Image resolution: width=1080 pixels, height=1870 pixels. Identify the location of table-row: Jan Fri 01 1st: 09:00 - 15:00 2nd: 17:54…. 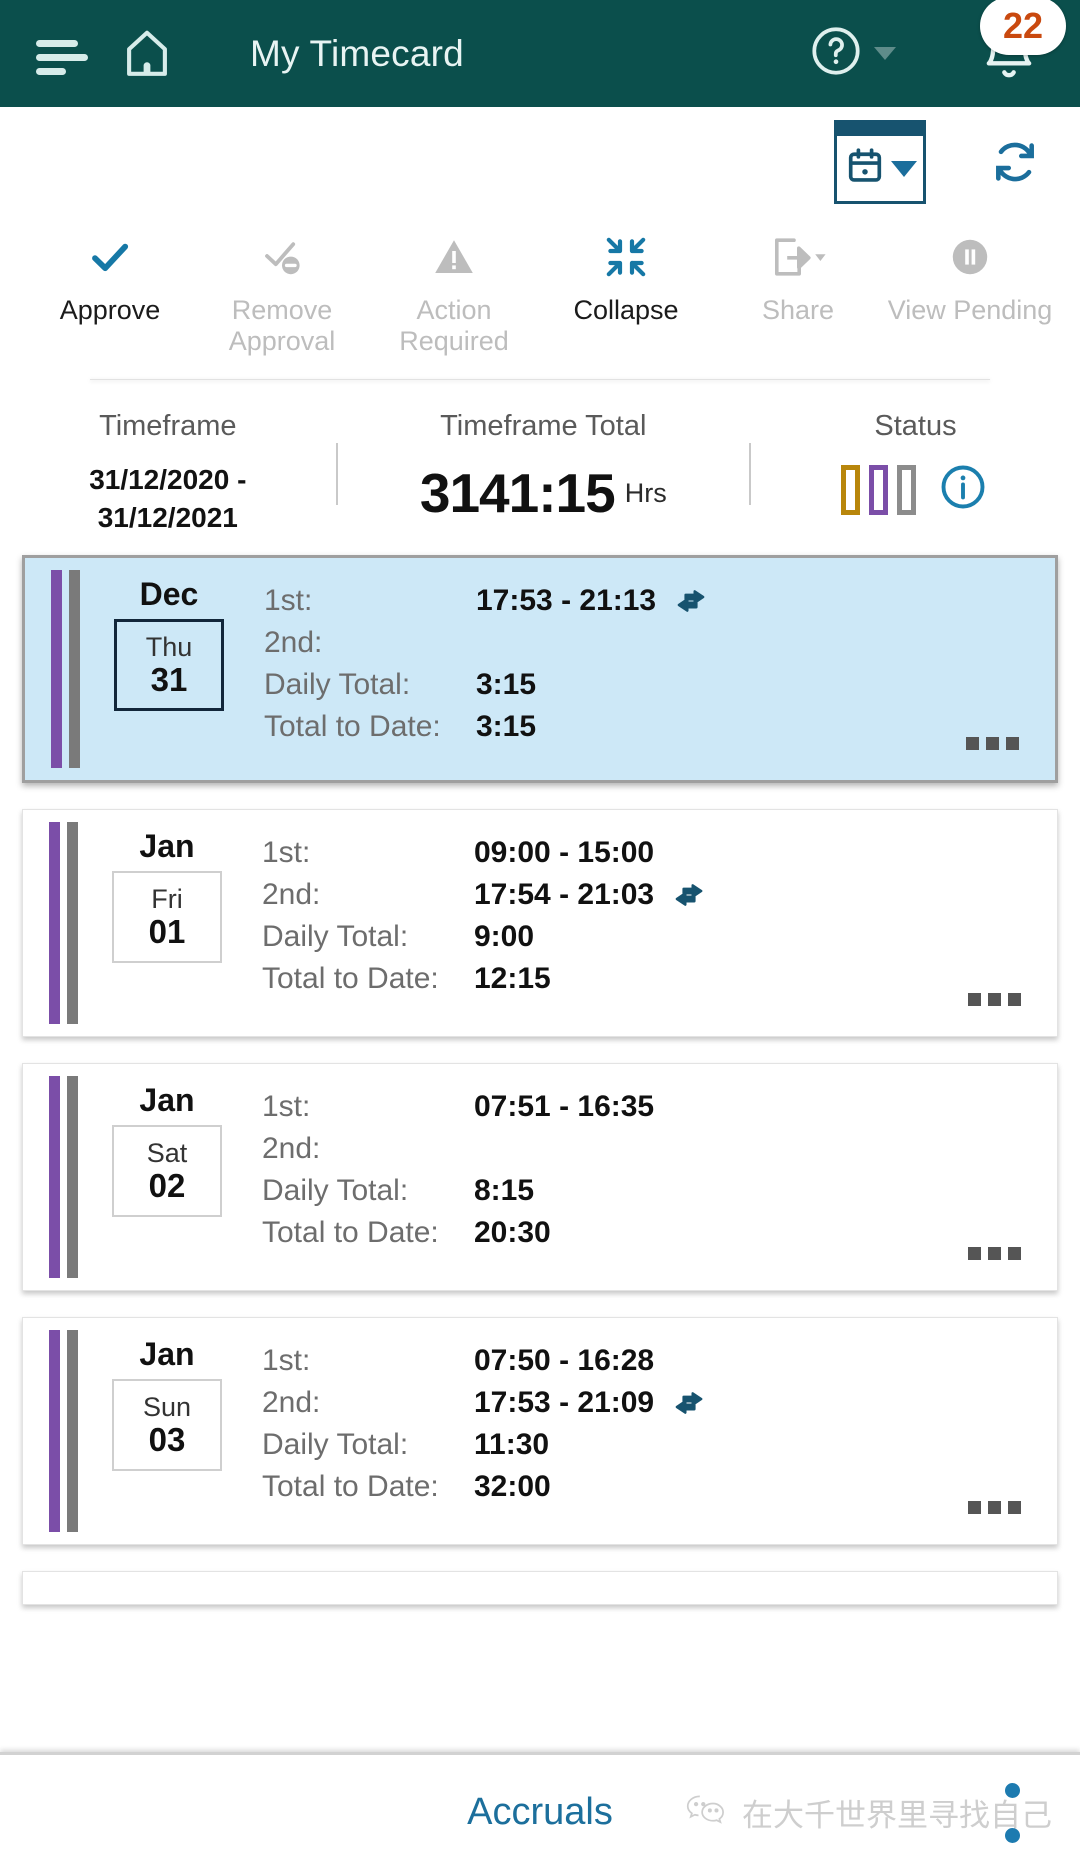
(540, 923).